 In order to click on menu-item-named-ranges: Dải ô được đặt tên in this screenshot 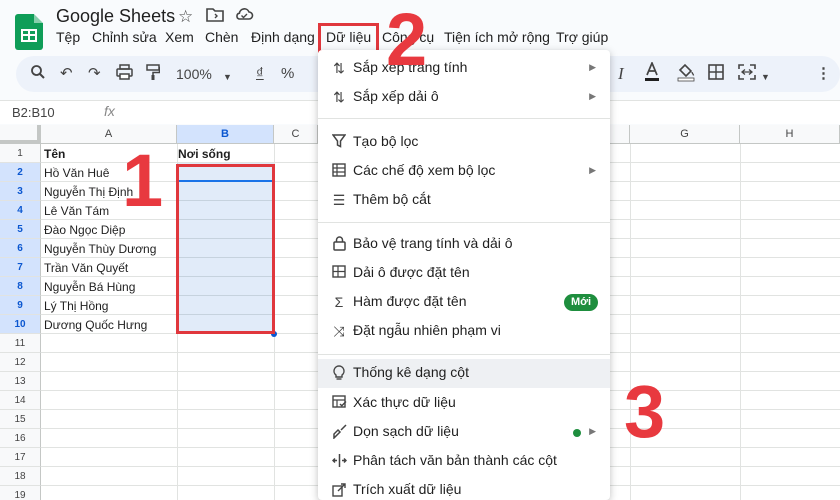, I will do `click(464, 273)`.